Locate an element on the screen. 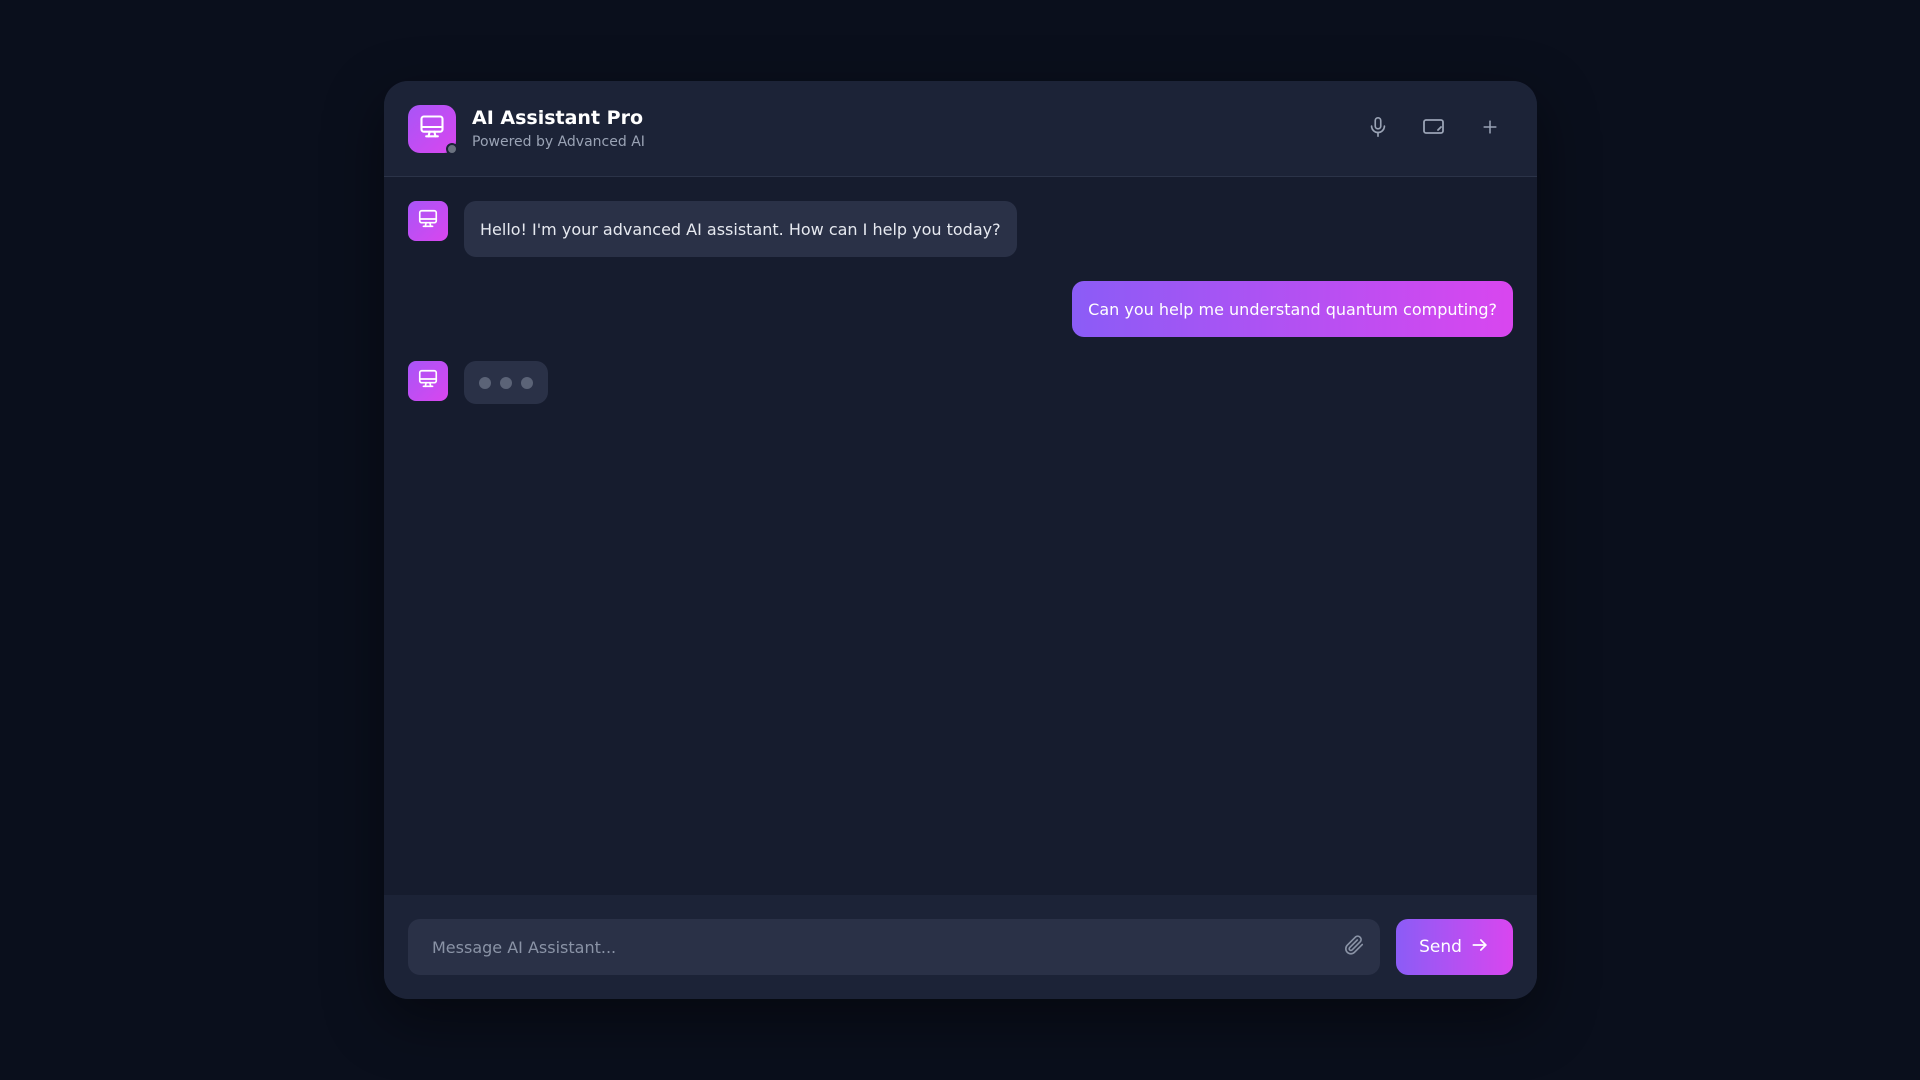 Image resolution: width=1920 pixels, height=1080 pixels. assistant-avatar is located at coordinates (433, 130).